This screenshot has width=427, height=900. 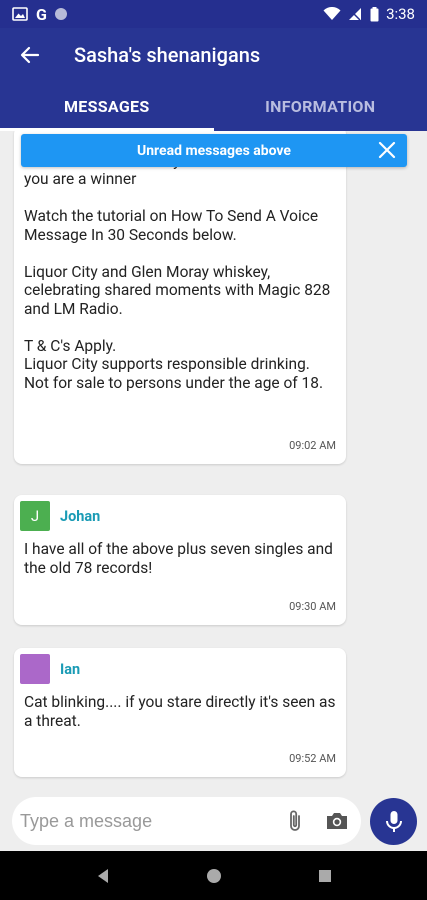 I want to click on composer, so click(x=186, y=821).